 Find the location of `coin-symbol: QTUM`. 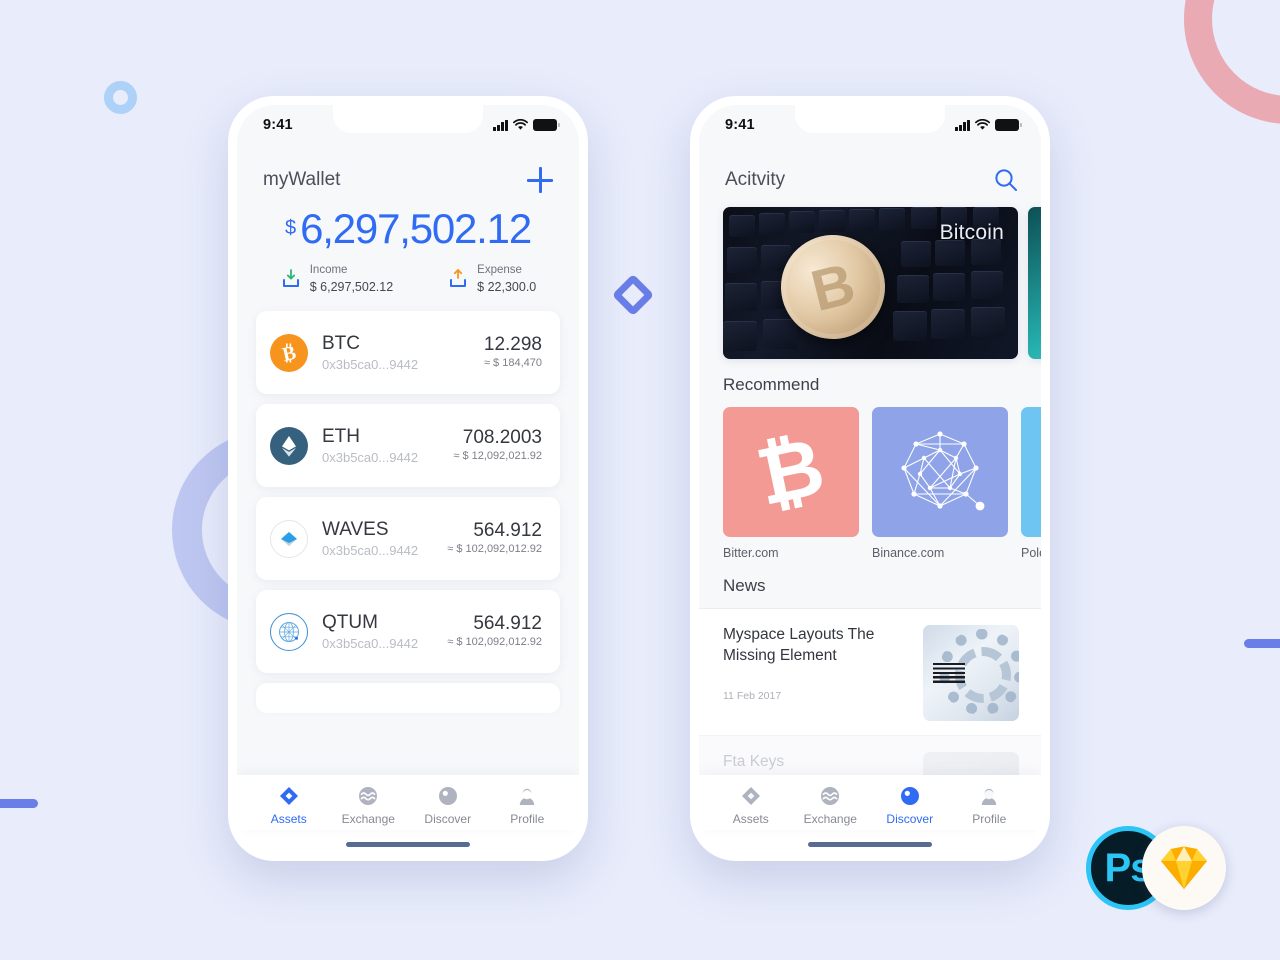

coin-symbol: QTUM is located at coordinates (350, 622).